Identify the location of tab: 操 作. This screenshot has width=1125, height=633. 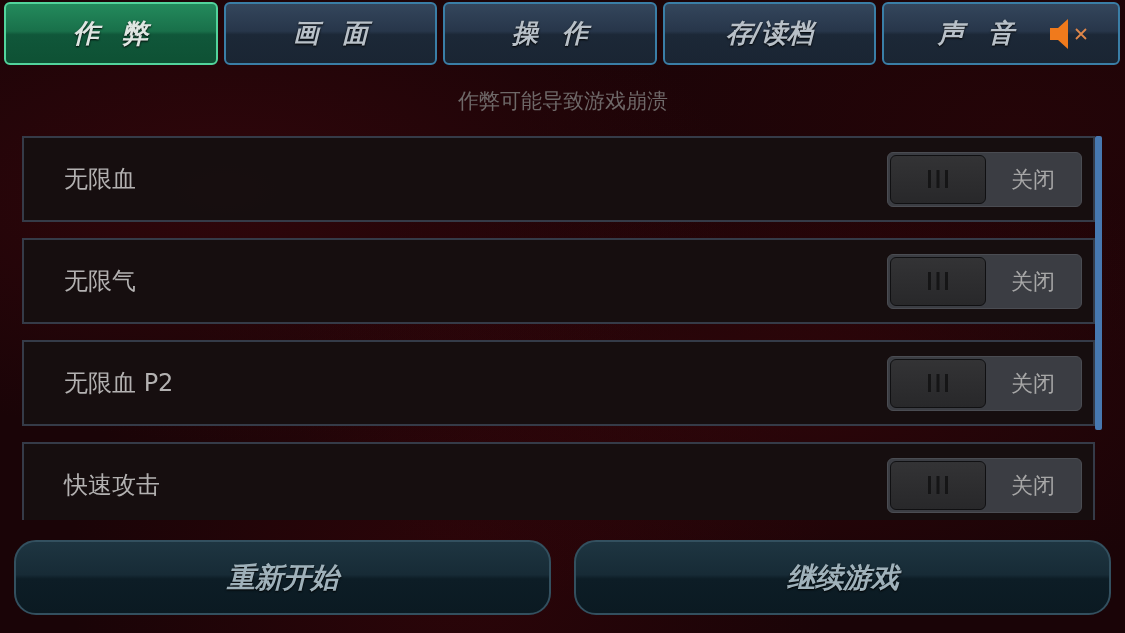
(550, 33).